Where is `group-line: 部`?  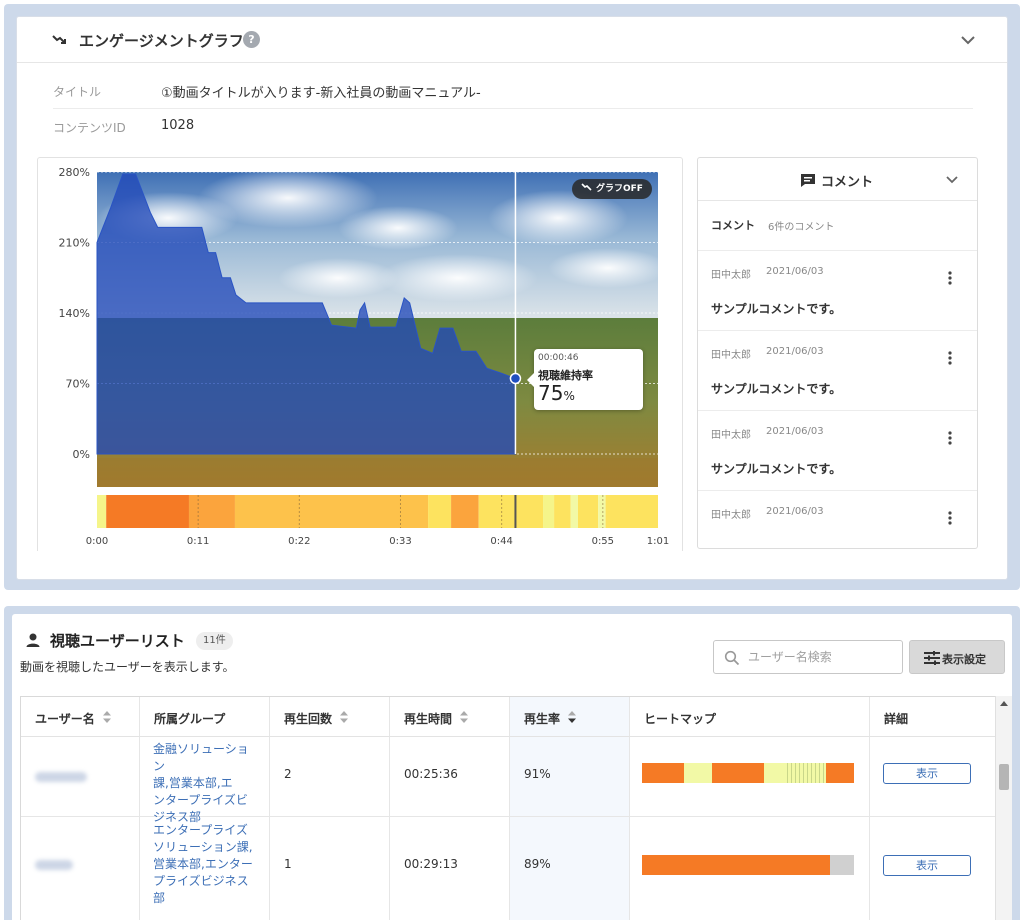
group-line: 部 is located at coordinates (159, 898).